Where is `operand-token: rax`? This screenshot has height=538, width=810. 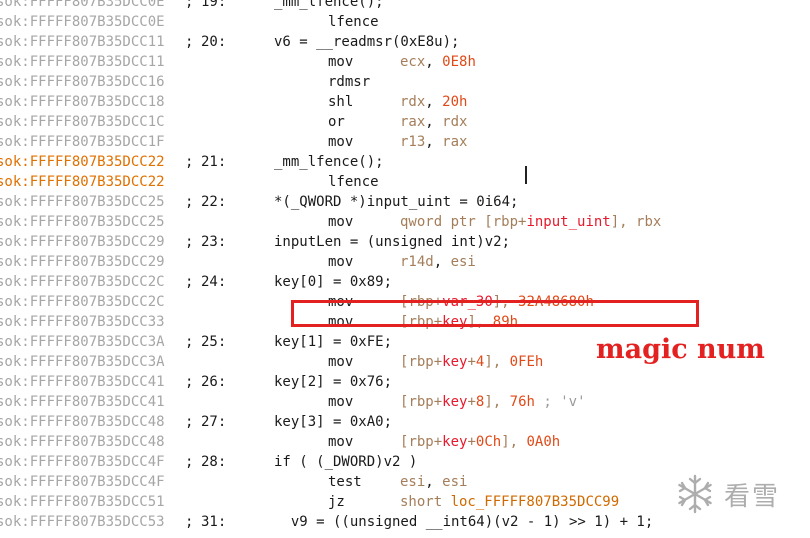 operand-token: rax is located at coordinates (455, 142).